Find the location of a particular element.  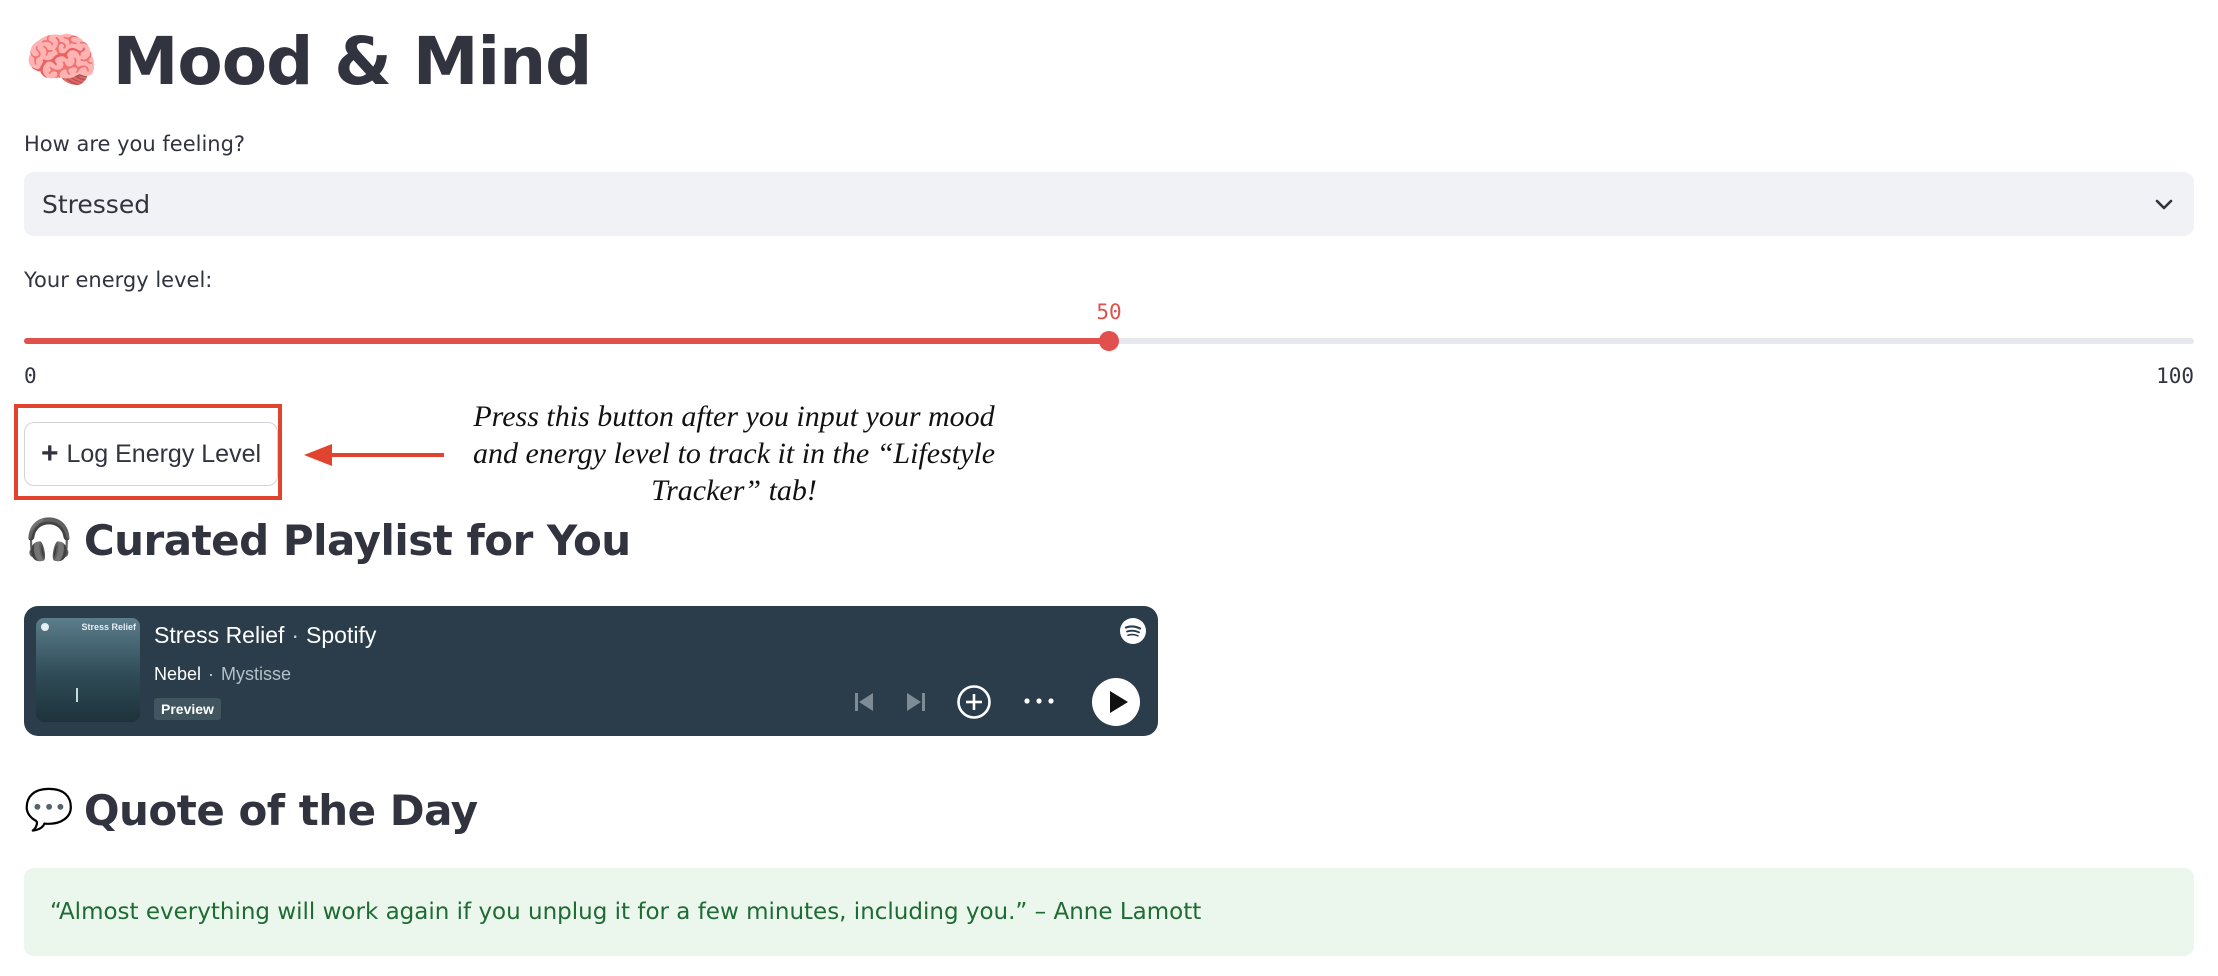

quote-heading: 💬 Quote of the Day is located at coordinates (251, 810).